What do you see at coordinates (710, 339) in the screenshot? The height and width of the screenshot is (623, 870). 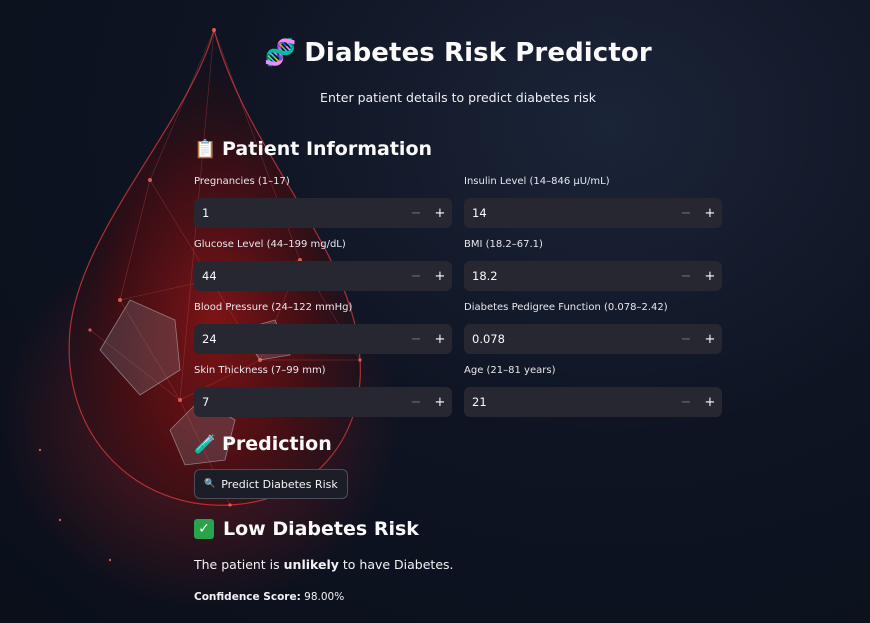 I see `dpf-increment-button: +` at bounding box center [710, 339].